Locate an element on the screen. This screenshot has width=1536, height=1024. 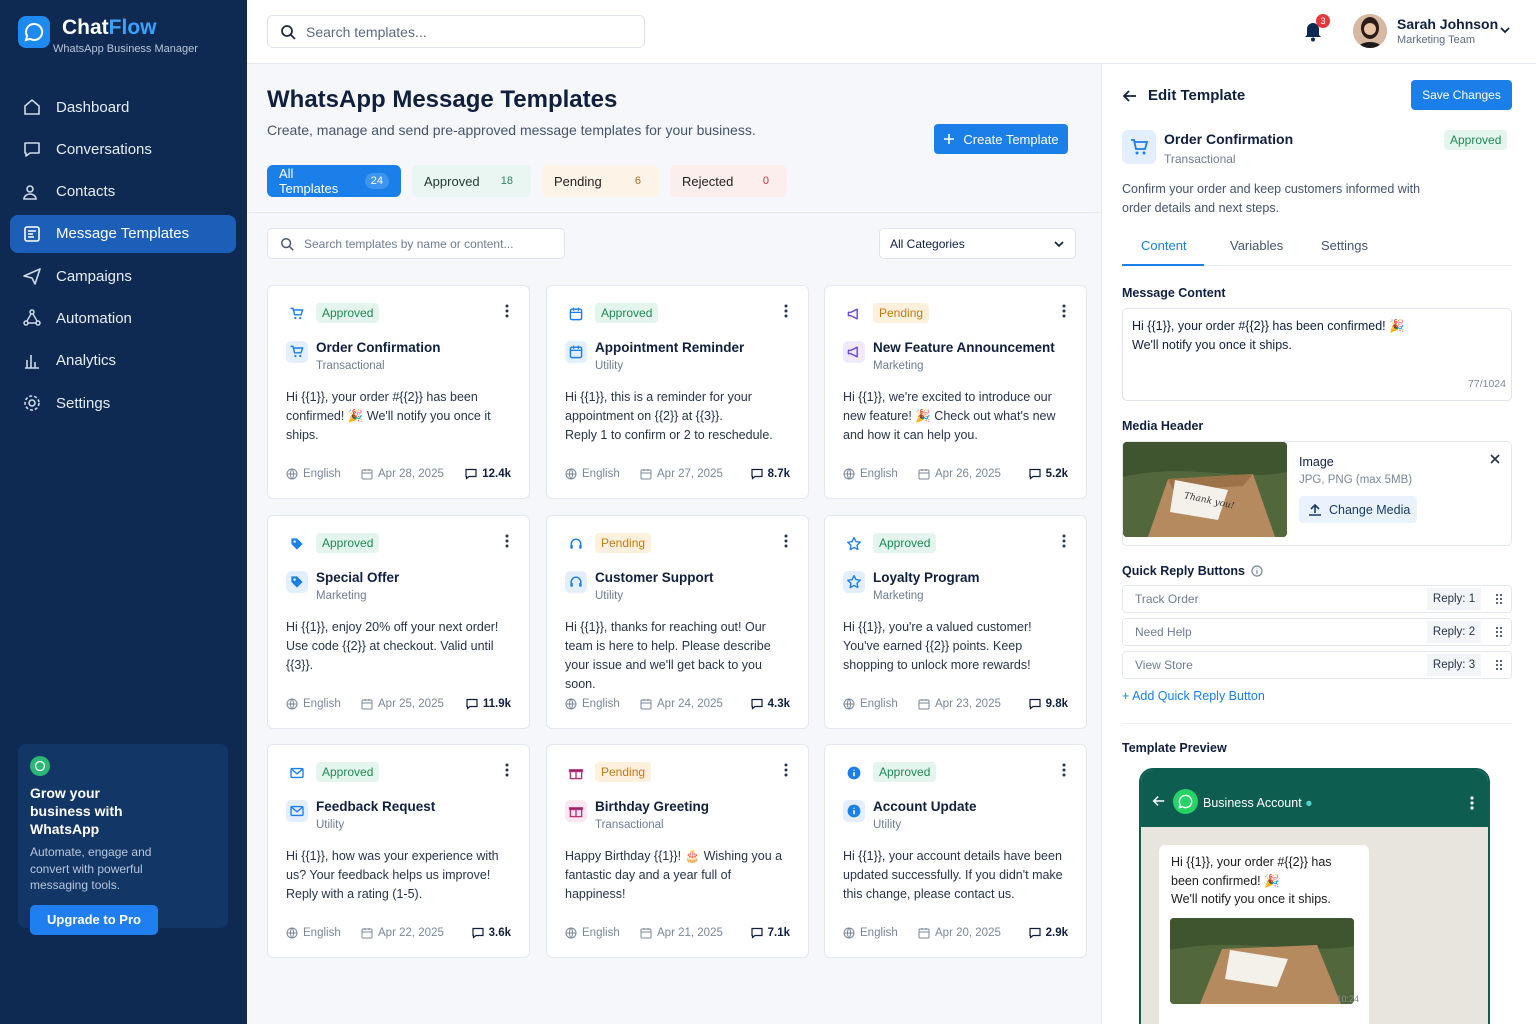
globe-icon is located at coordinates (292, 474).